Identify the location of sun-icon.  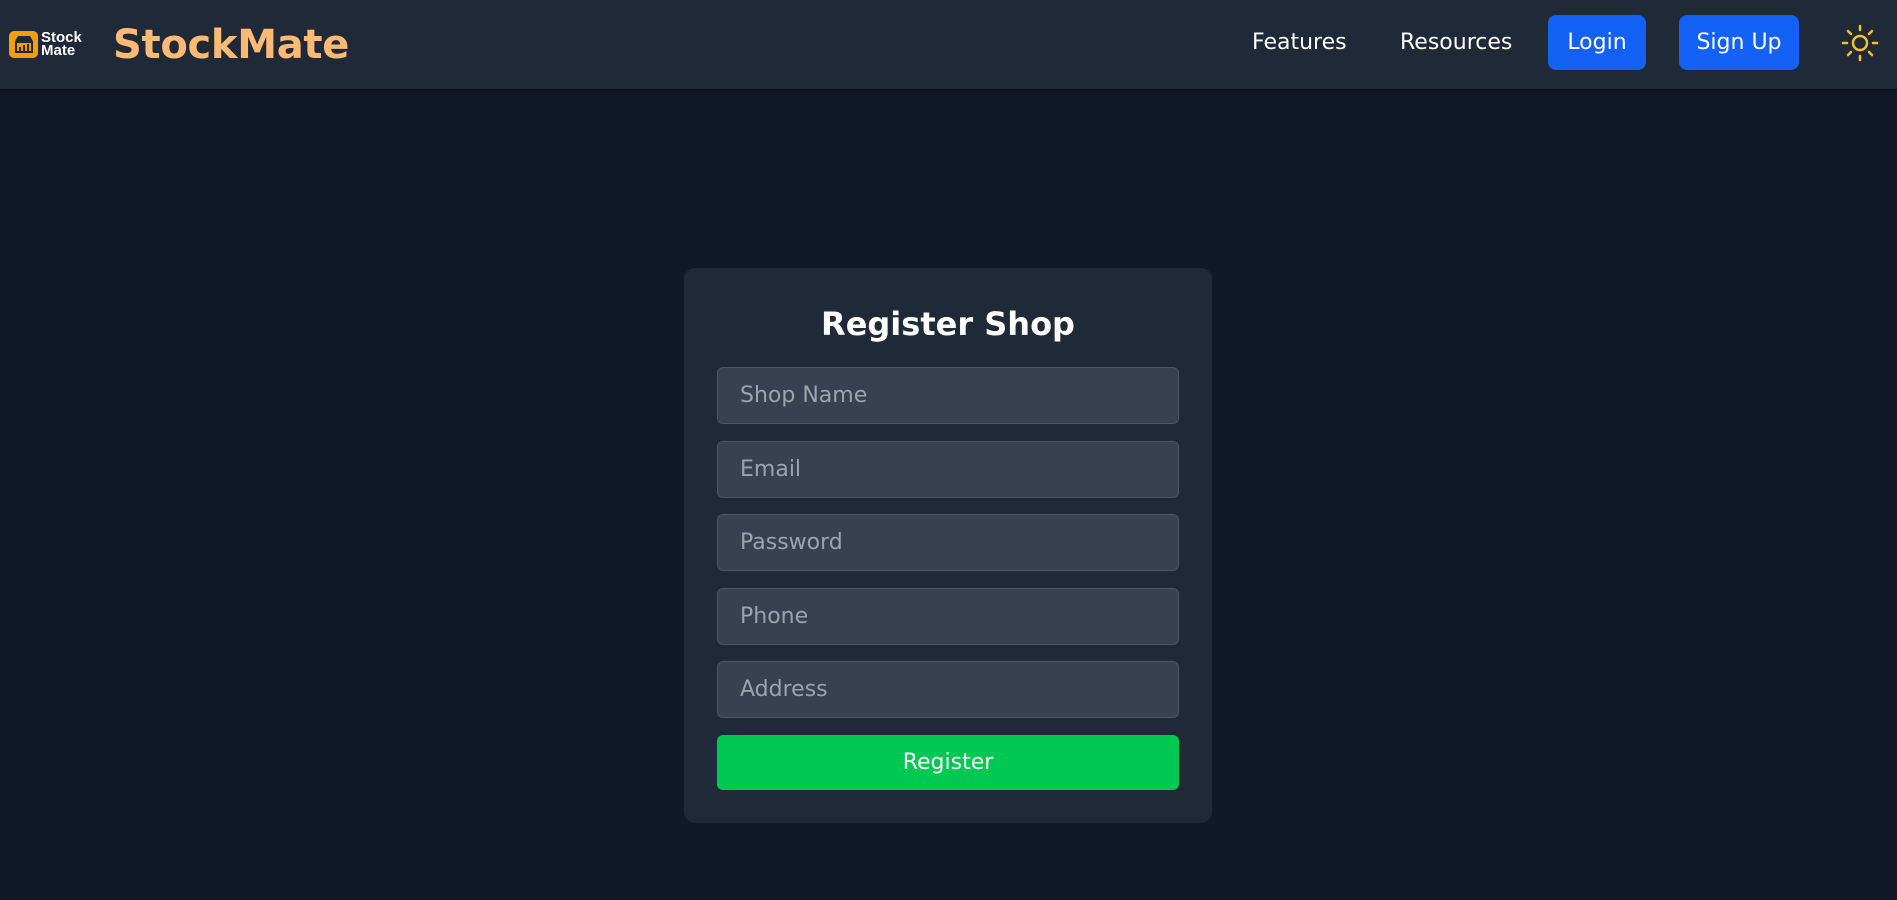
(1860, 43).